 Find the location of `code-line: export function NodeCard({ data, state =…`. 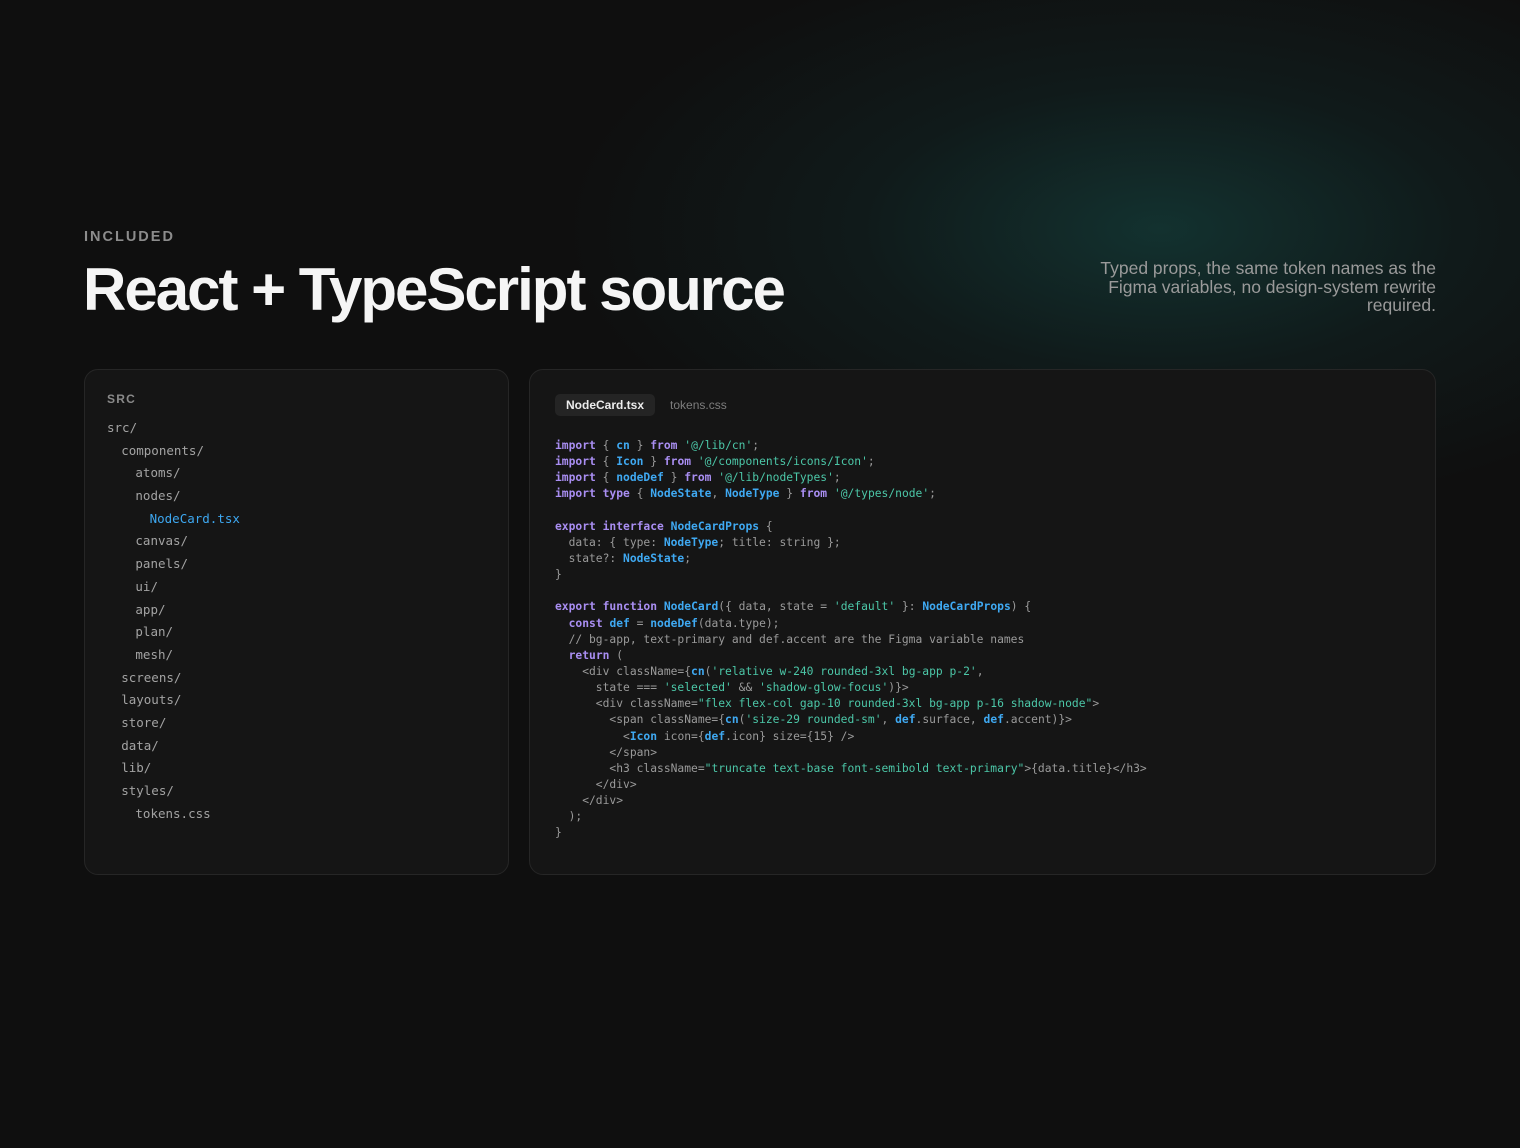

code-line: export function NodeCard({ data, state =… is located at coordinates (851, 607).